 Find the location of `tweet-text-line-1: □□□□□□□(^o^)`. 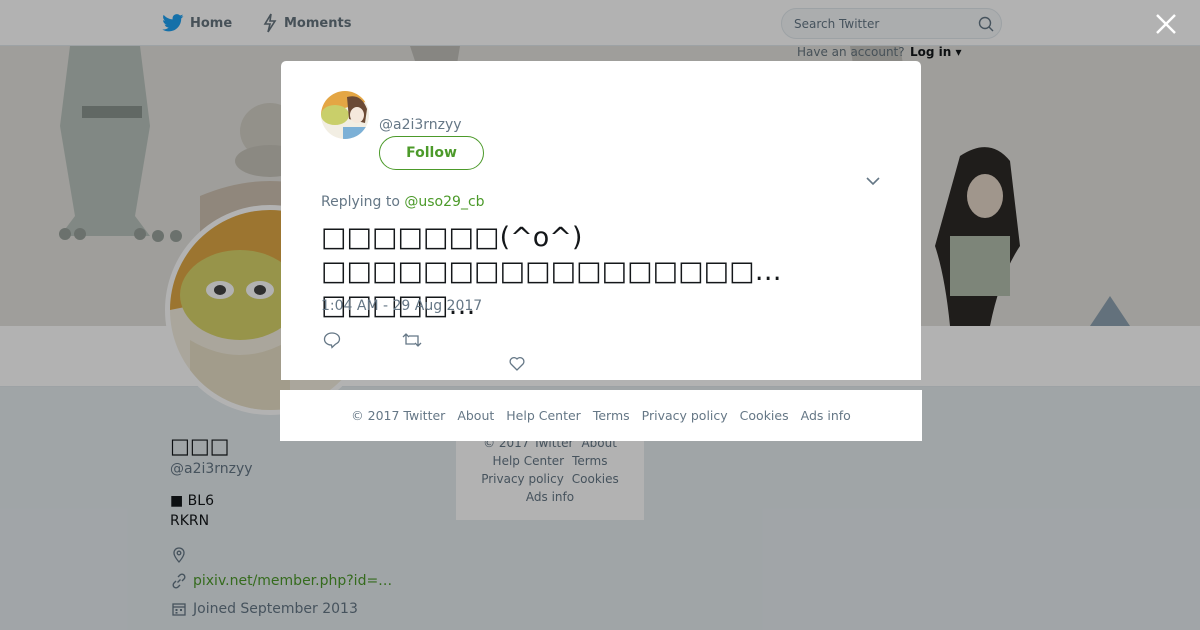

tweet-text-line-1: □□□□□□□(^o^) is located at coordinates (452, 237).